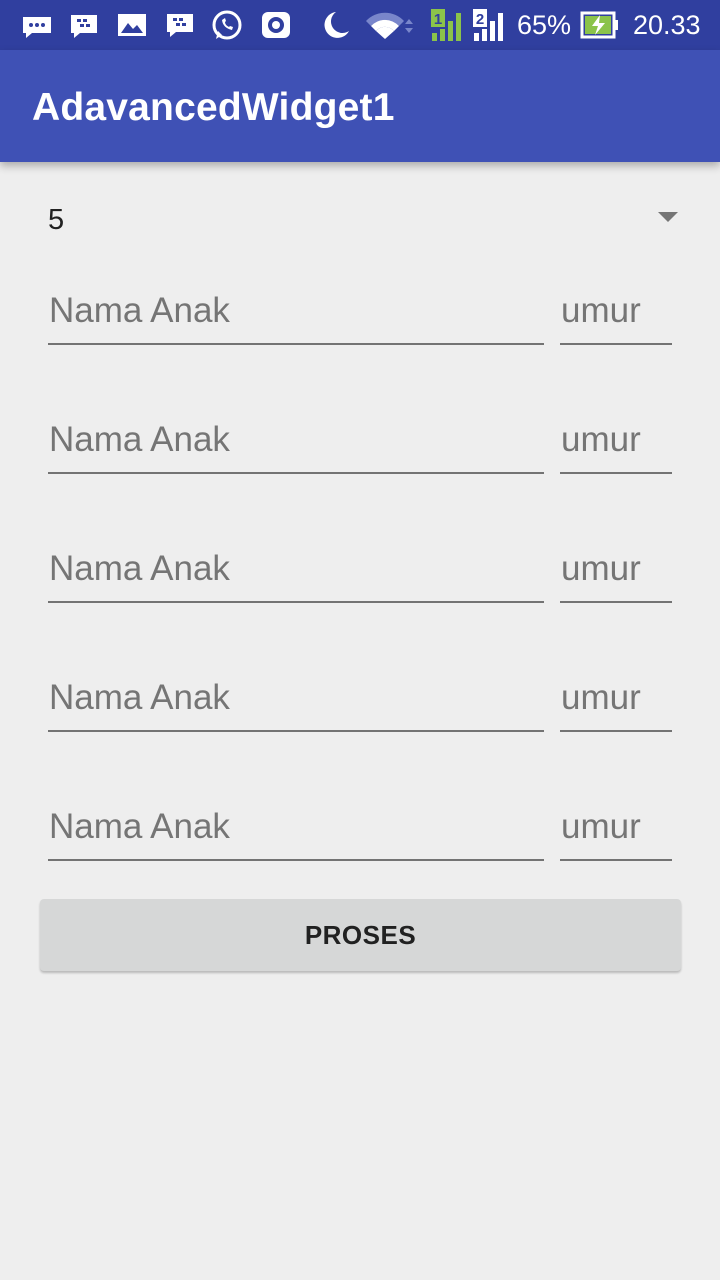 The image size is (720, 1280). I want to click on sim2-number: 2, so click(480, 19).